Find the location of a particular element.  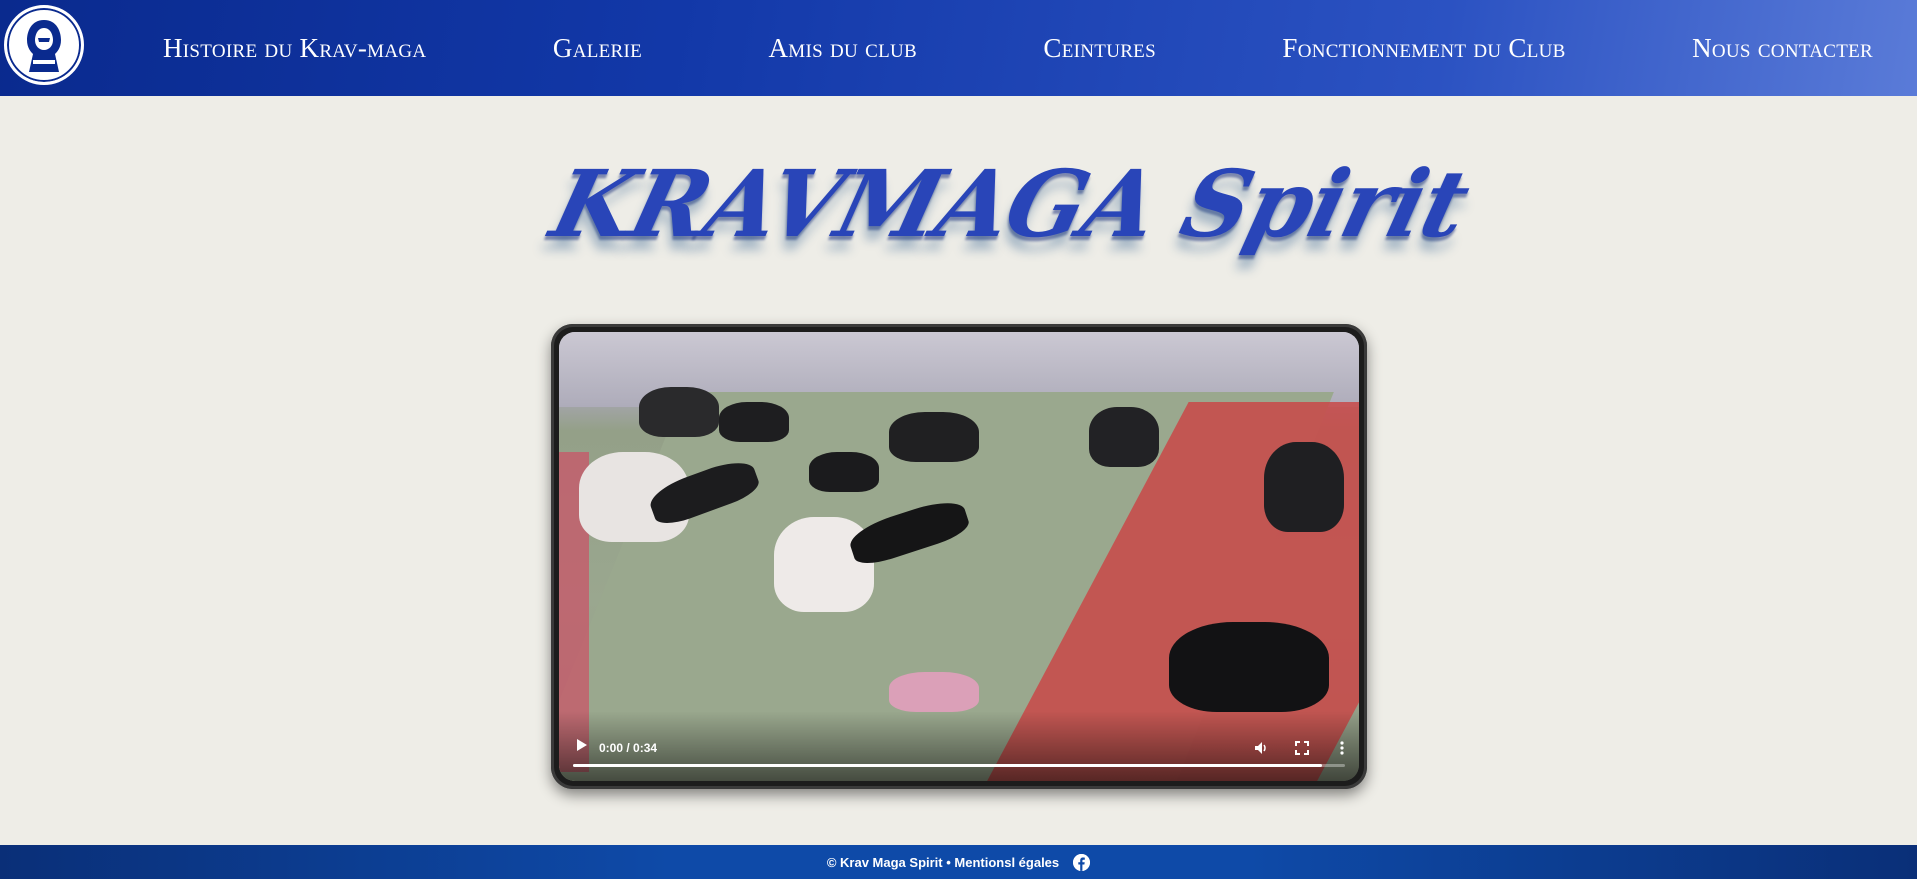

nav-contact: Nous contacter is located at coordinates (1782, 48).